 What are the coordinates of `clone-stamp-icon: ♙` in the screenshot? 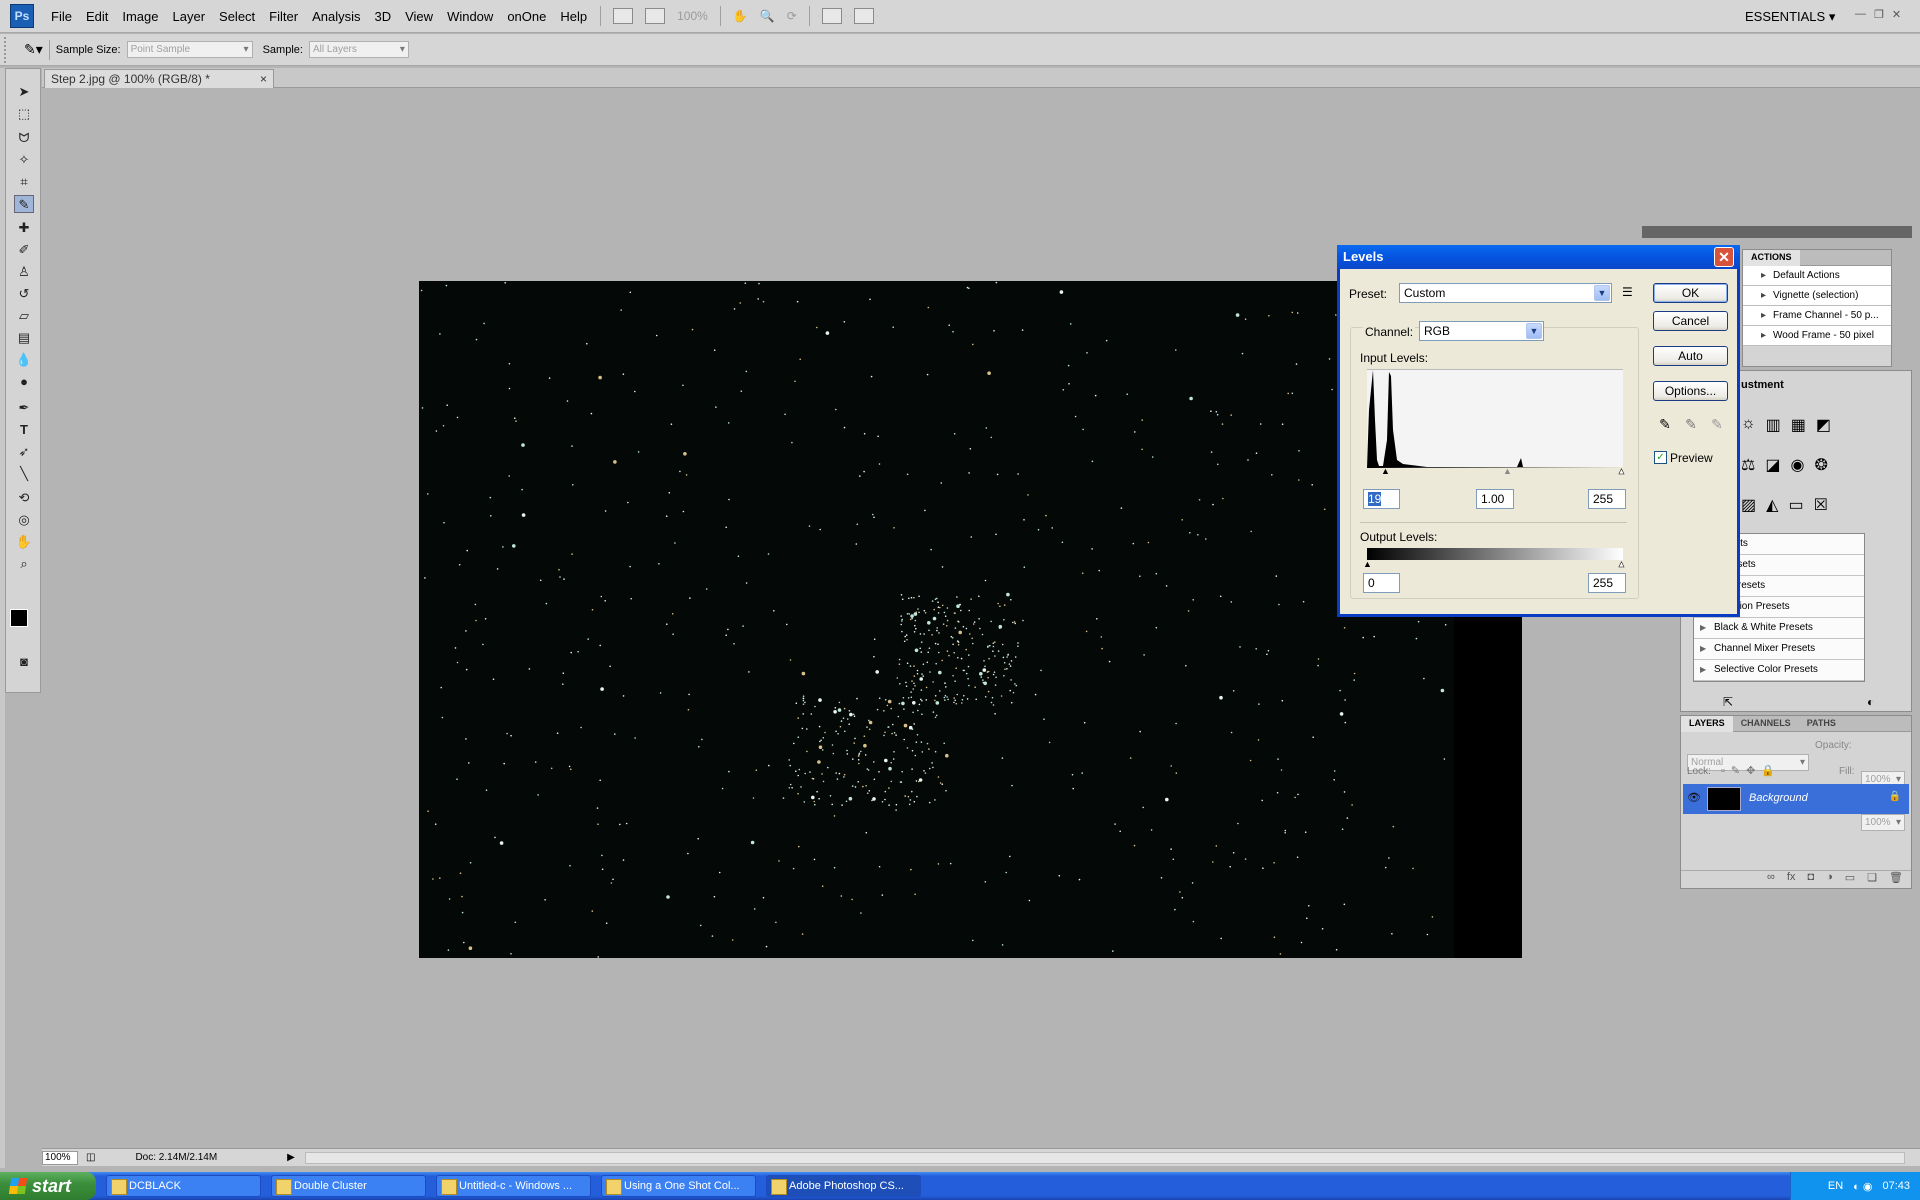 It's located at (24, 272).